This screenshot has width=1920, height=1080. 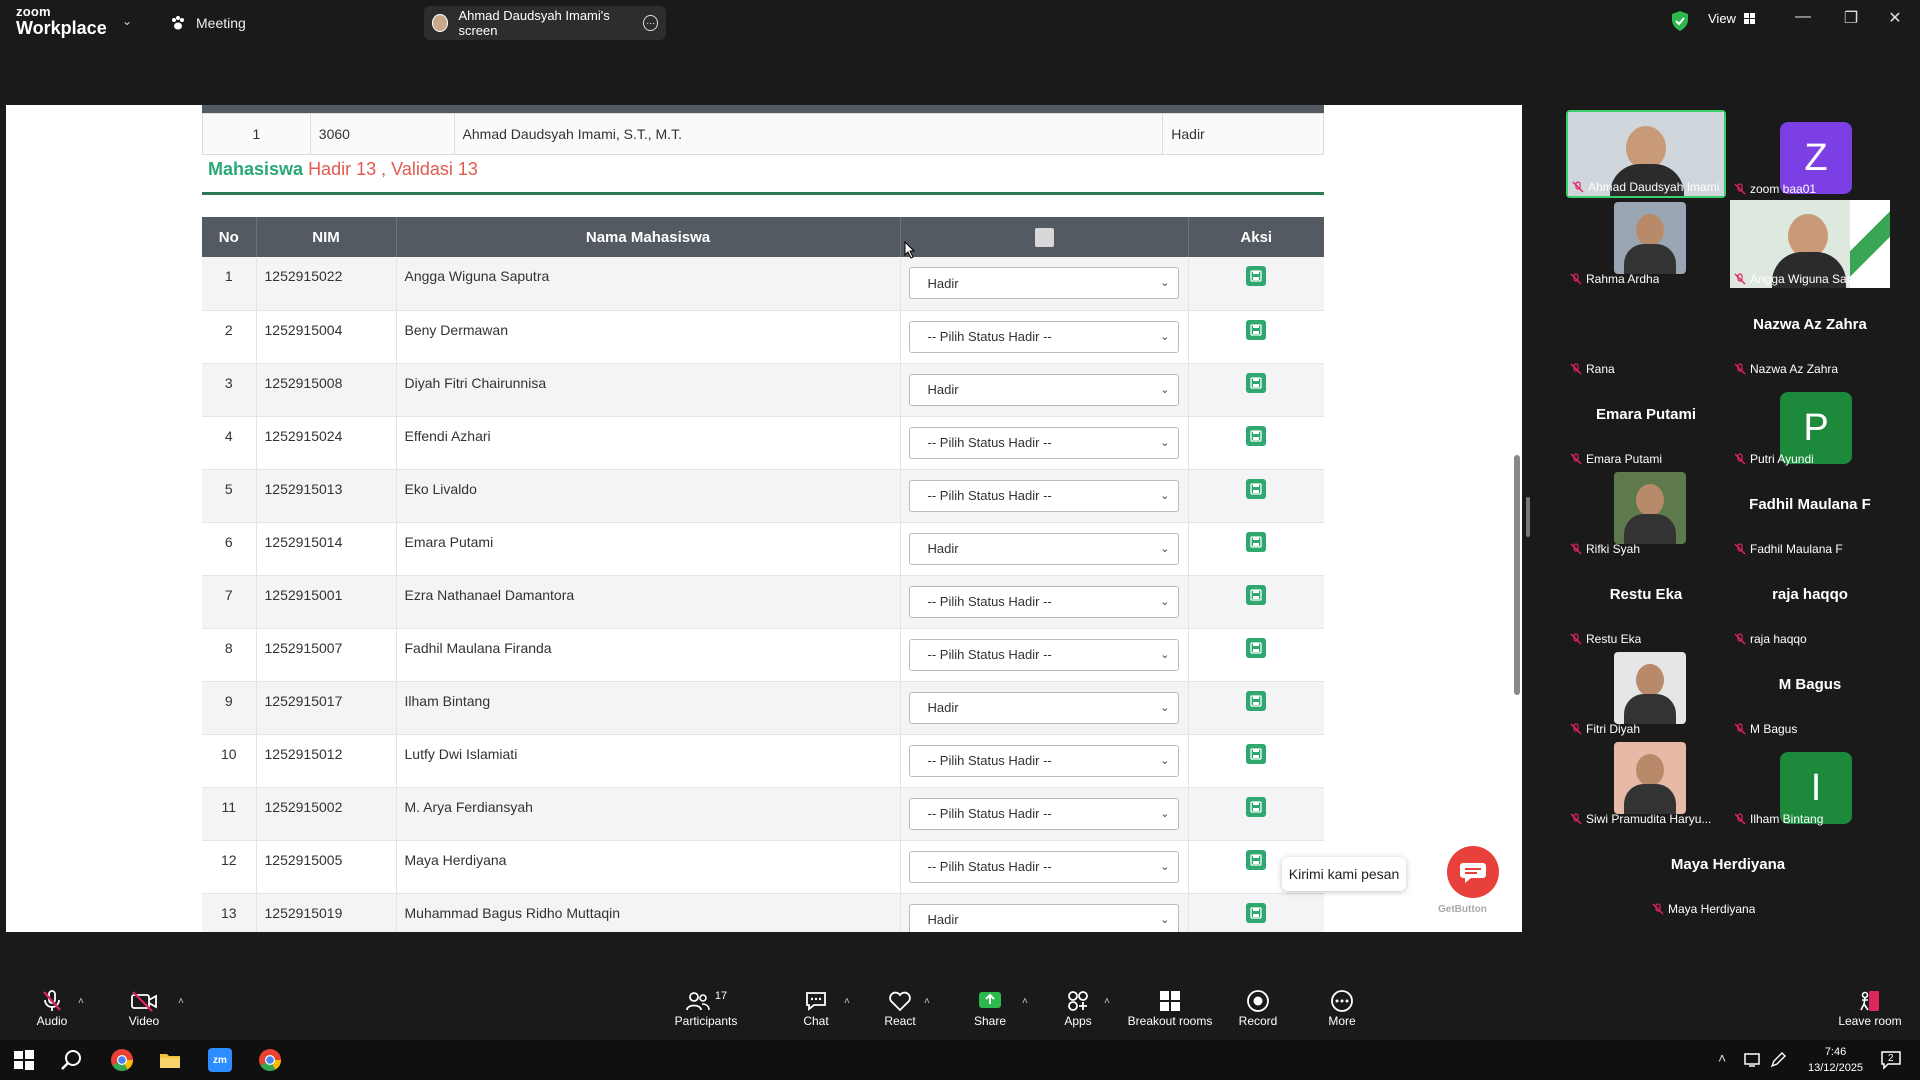 What do you see at coordinates (1810, 514) in the screenshot?
I see `participant-tile: Fadhil Maulana F Fadhil Maulana F` at bounding box center [1810, 514].